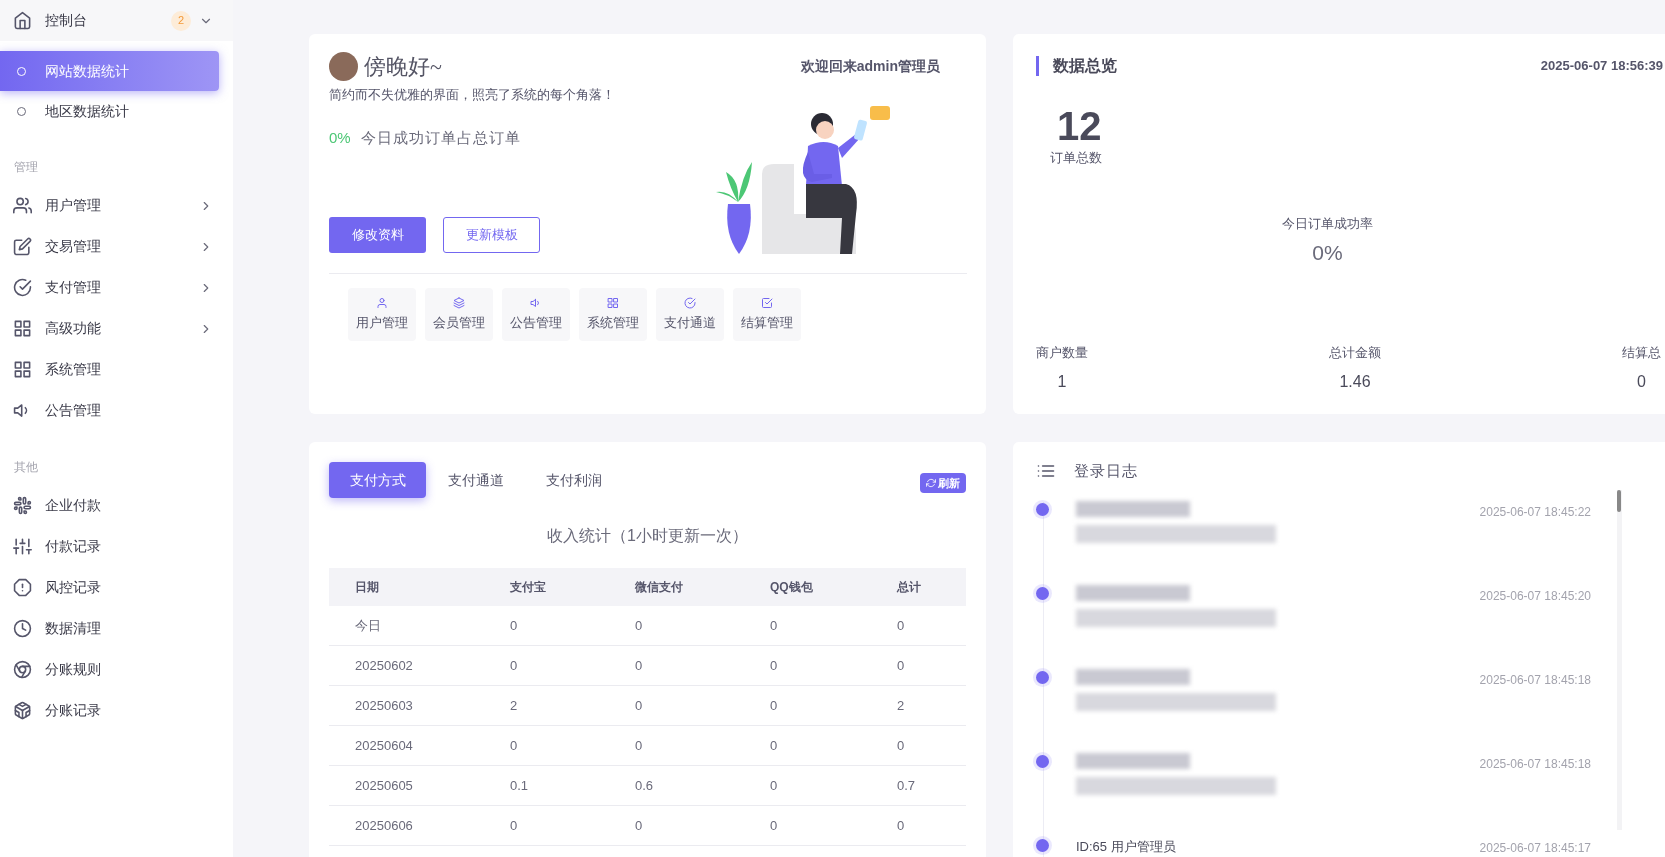 This screenshot has width=1665, height=857. What do you see at coordinates (1601, 66) in the screenshot?
I see `current-time: 2025-06-07 18:56:39` at bounding box center [1601, 66].